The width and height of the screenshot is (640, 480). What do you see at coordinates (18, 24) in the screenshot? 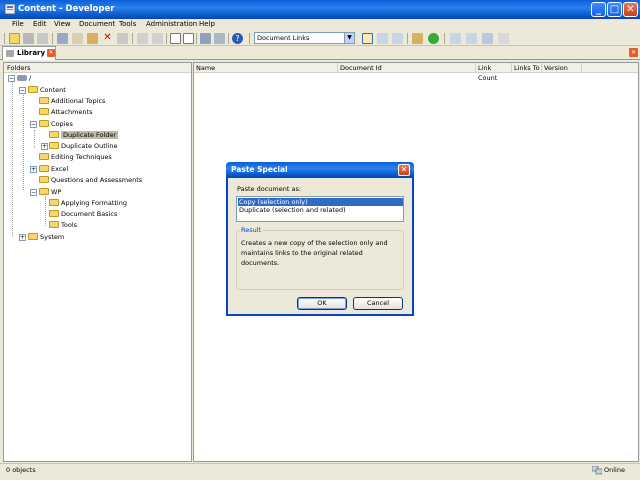
I see `menu-file: File` at bounding box center [18, 24].